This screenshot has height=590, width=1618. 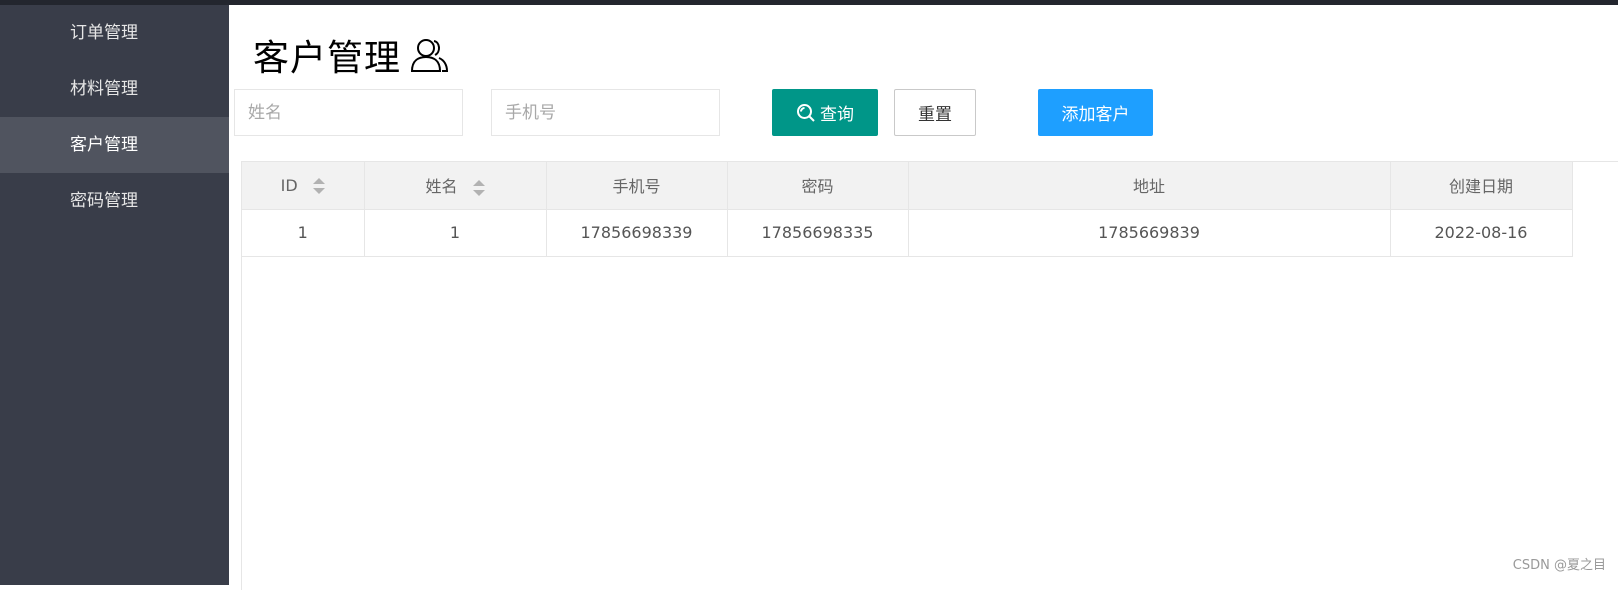 What do you see at coordinates (429, 55) in the screenshot?
I see `user-group-icon` at bounding box center [429, 55].